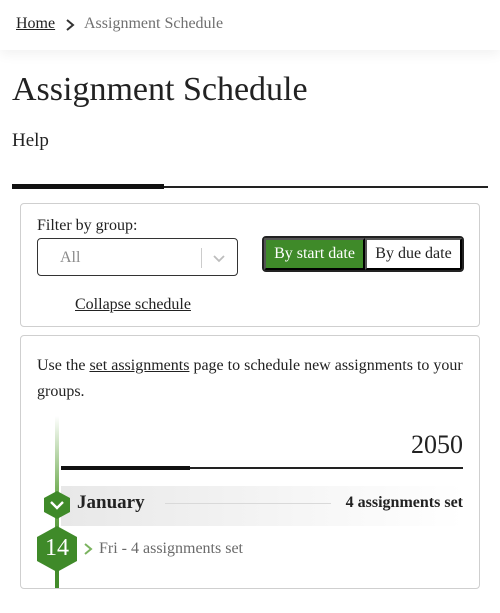 The height and width of the screenshot is (613, 500). Describe the element at coordinates (139, 365) in the screenshot. I see `set-assignments-link: set assignments` at that location.